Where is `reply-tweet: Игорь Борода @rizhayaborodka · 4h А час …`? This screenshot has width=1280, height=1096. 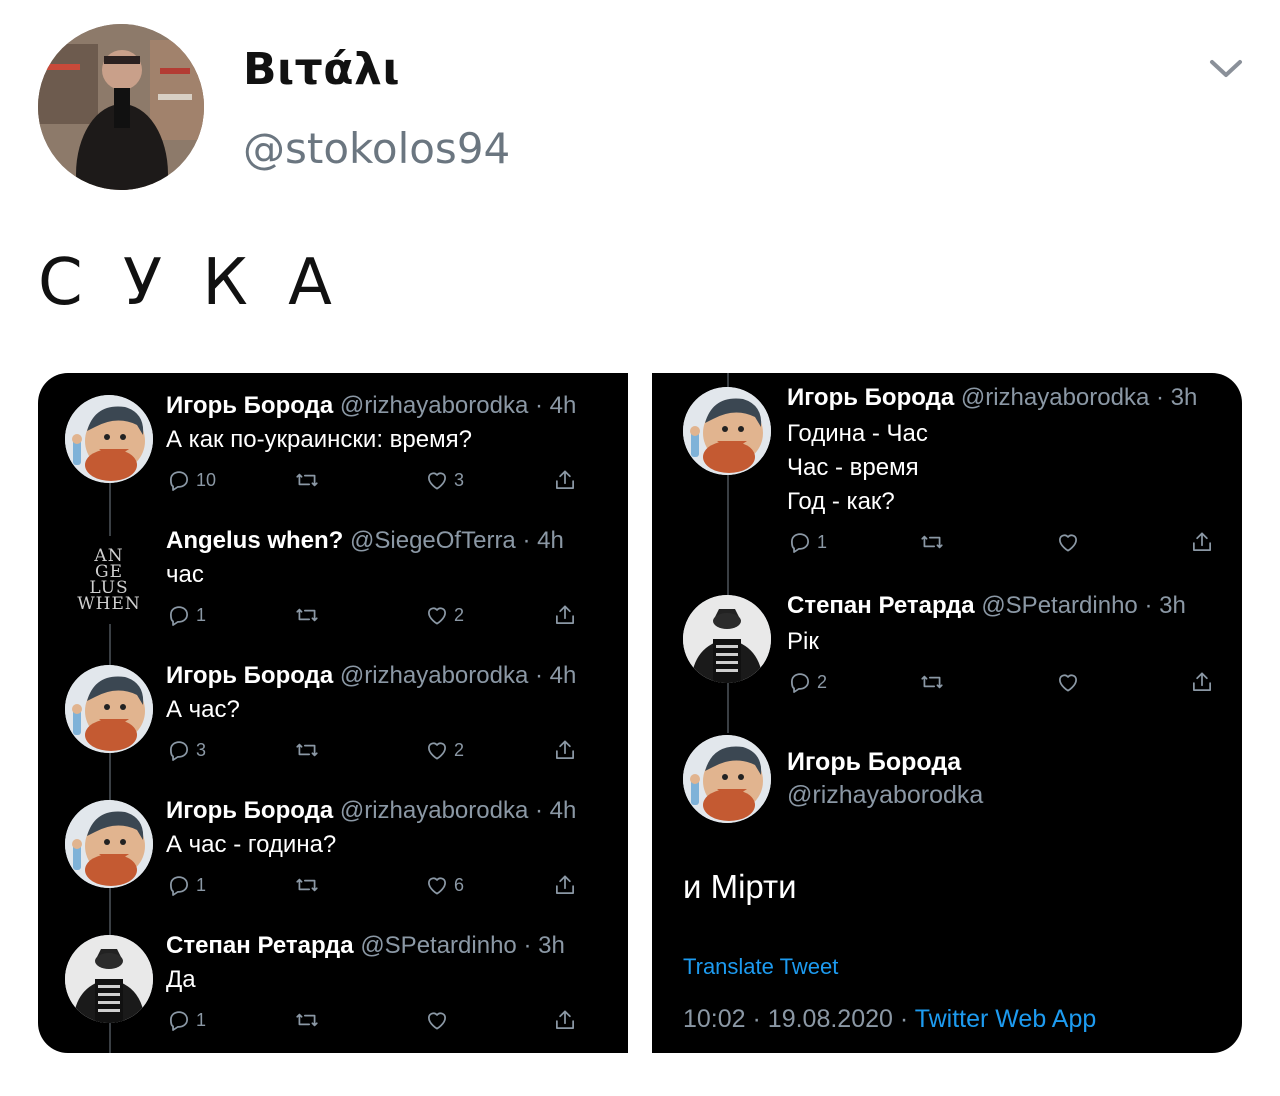 reply-tweet: Игорь Борода @rizhayaborodka · 4h А час … is located at coordinates (333, 853).